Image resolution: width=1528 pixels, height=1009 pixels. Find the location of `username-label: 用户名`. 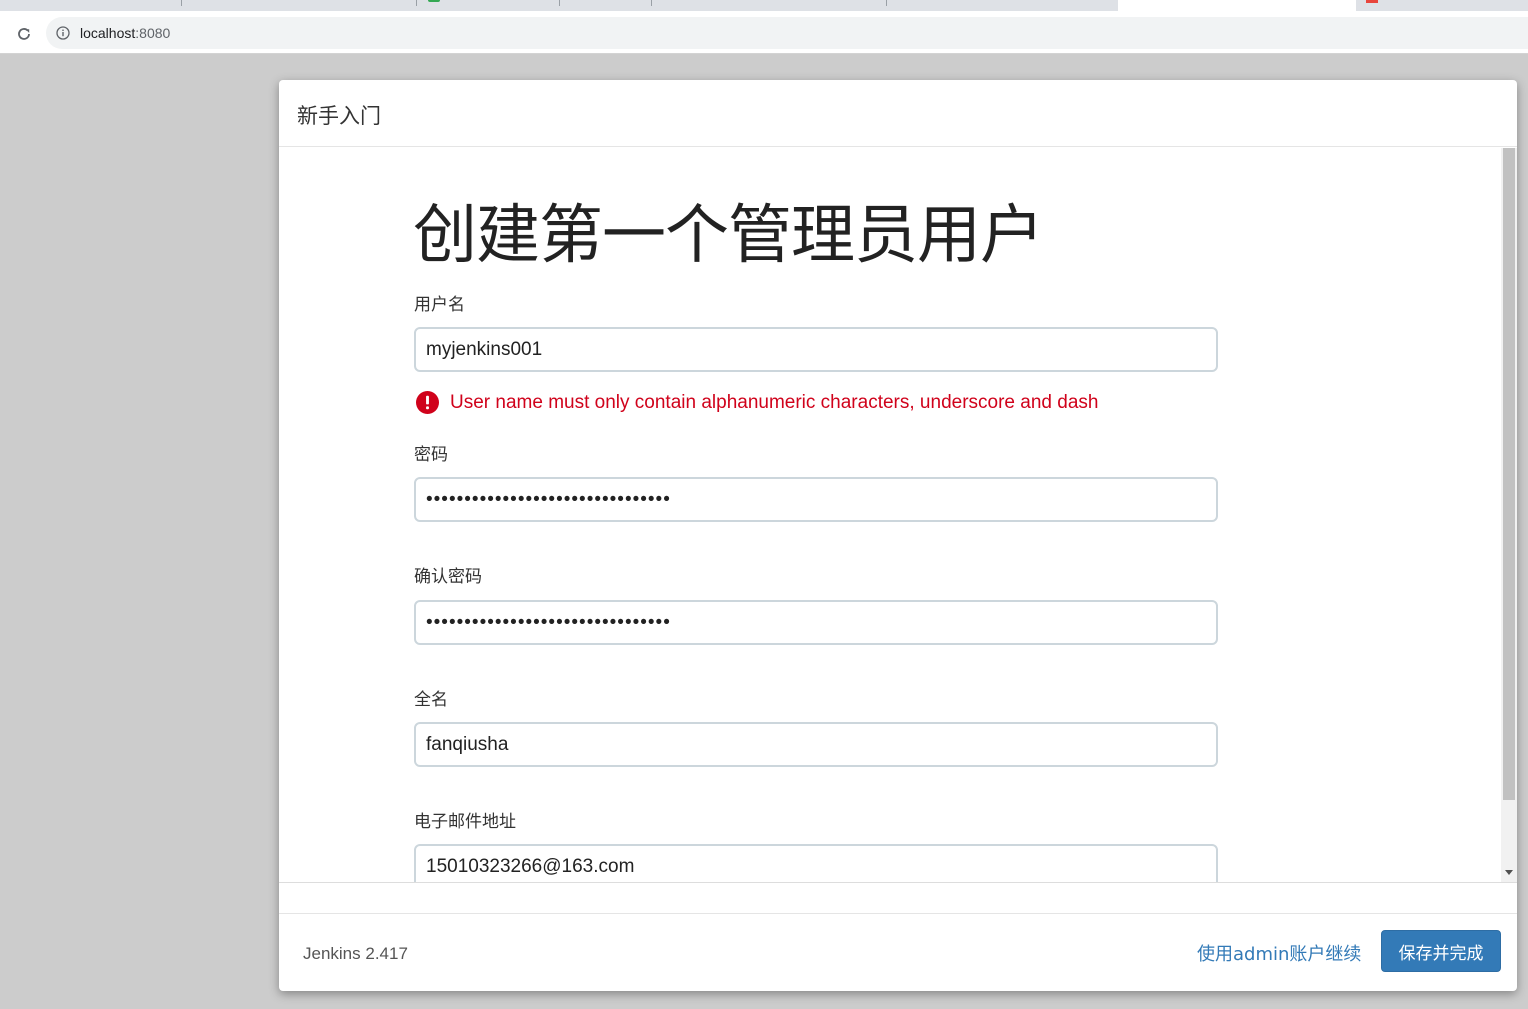

username-label: 用户名 is located at coordinates (439, 305).